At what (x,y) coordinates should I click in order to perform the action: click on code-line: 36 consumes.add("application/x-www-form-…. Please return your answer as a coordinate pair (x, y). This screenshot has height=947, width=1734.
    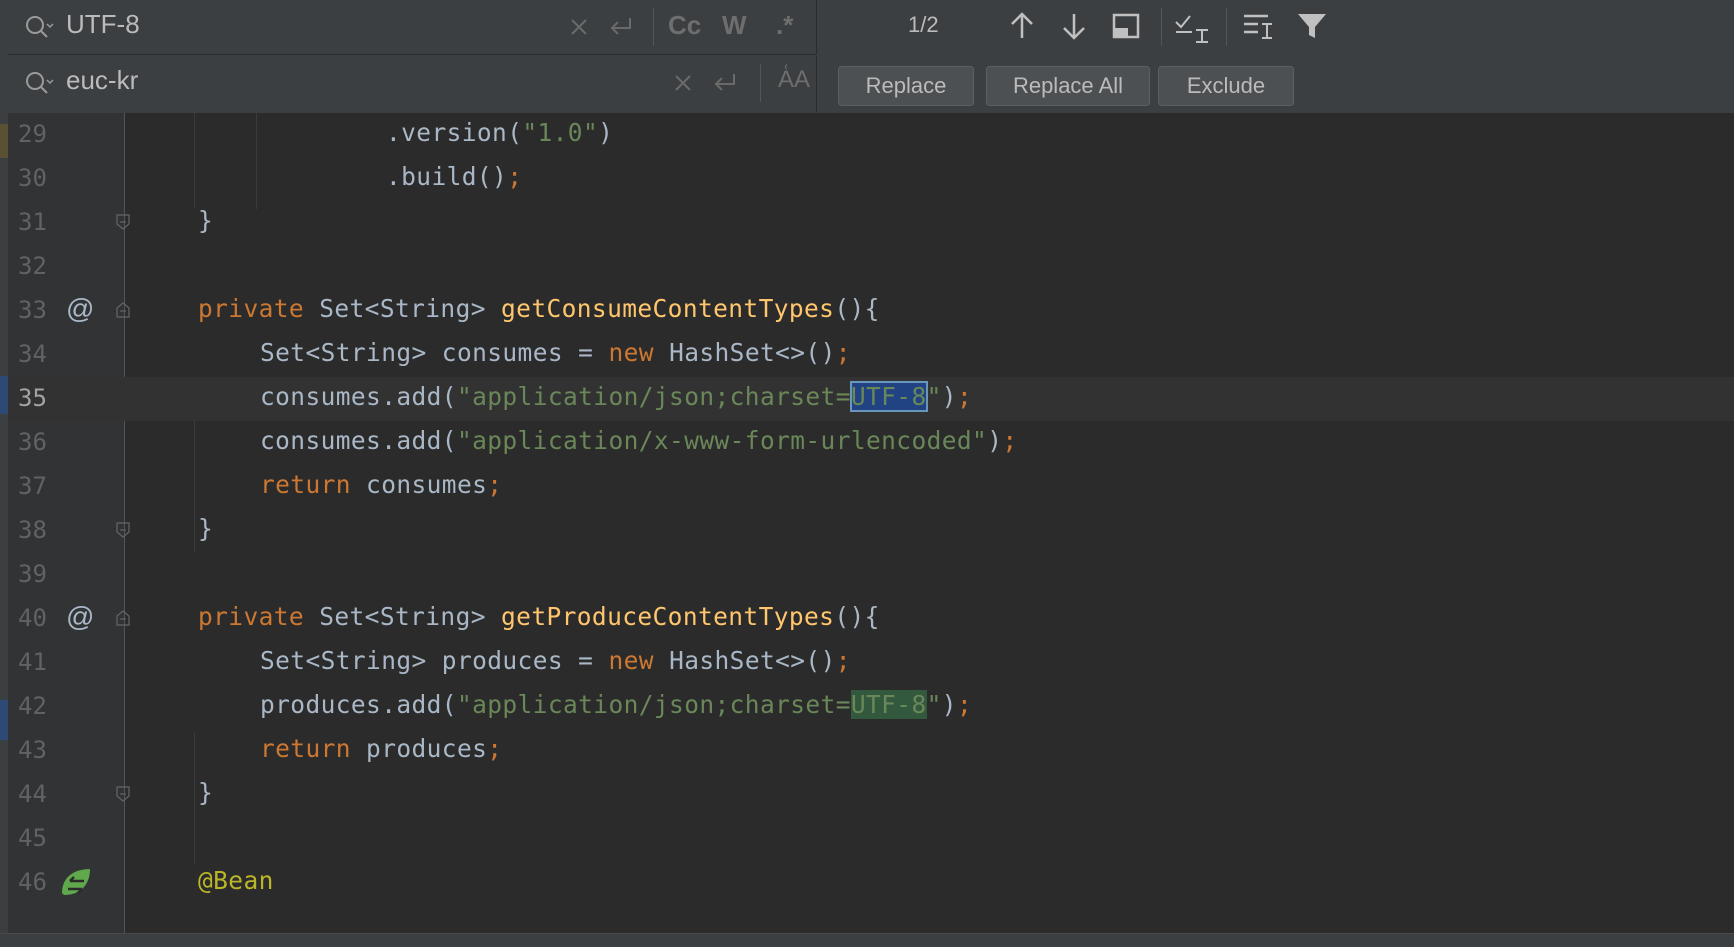
    Looking at the image, I should click on (871, 443).